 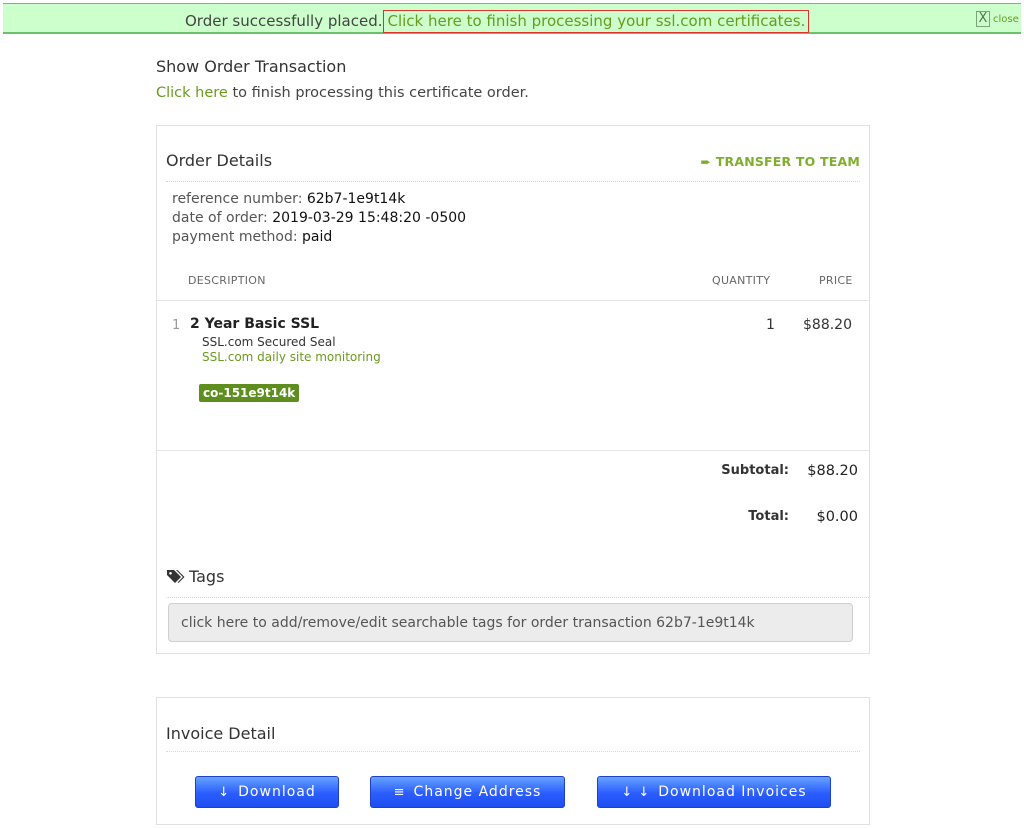 I want to click on column-header-quantity: QUANTITY, so click(x=741, y=280).